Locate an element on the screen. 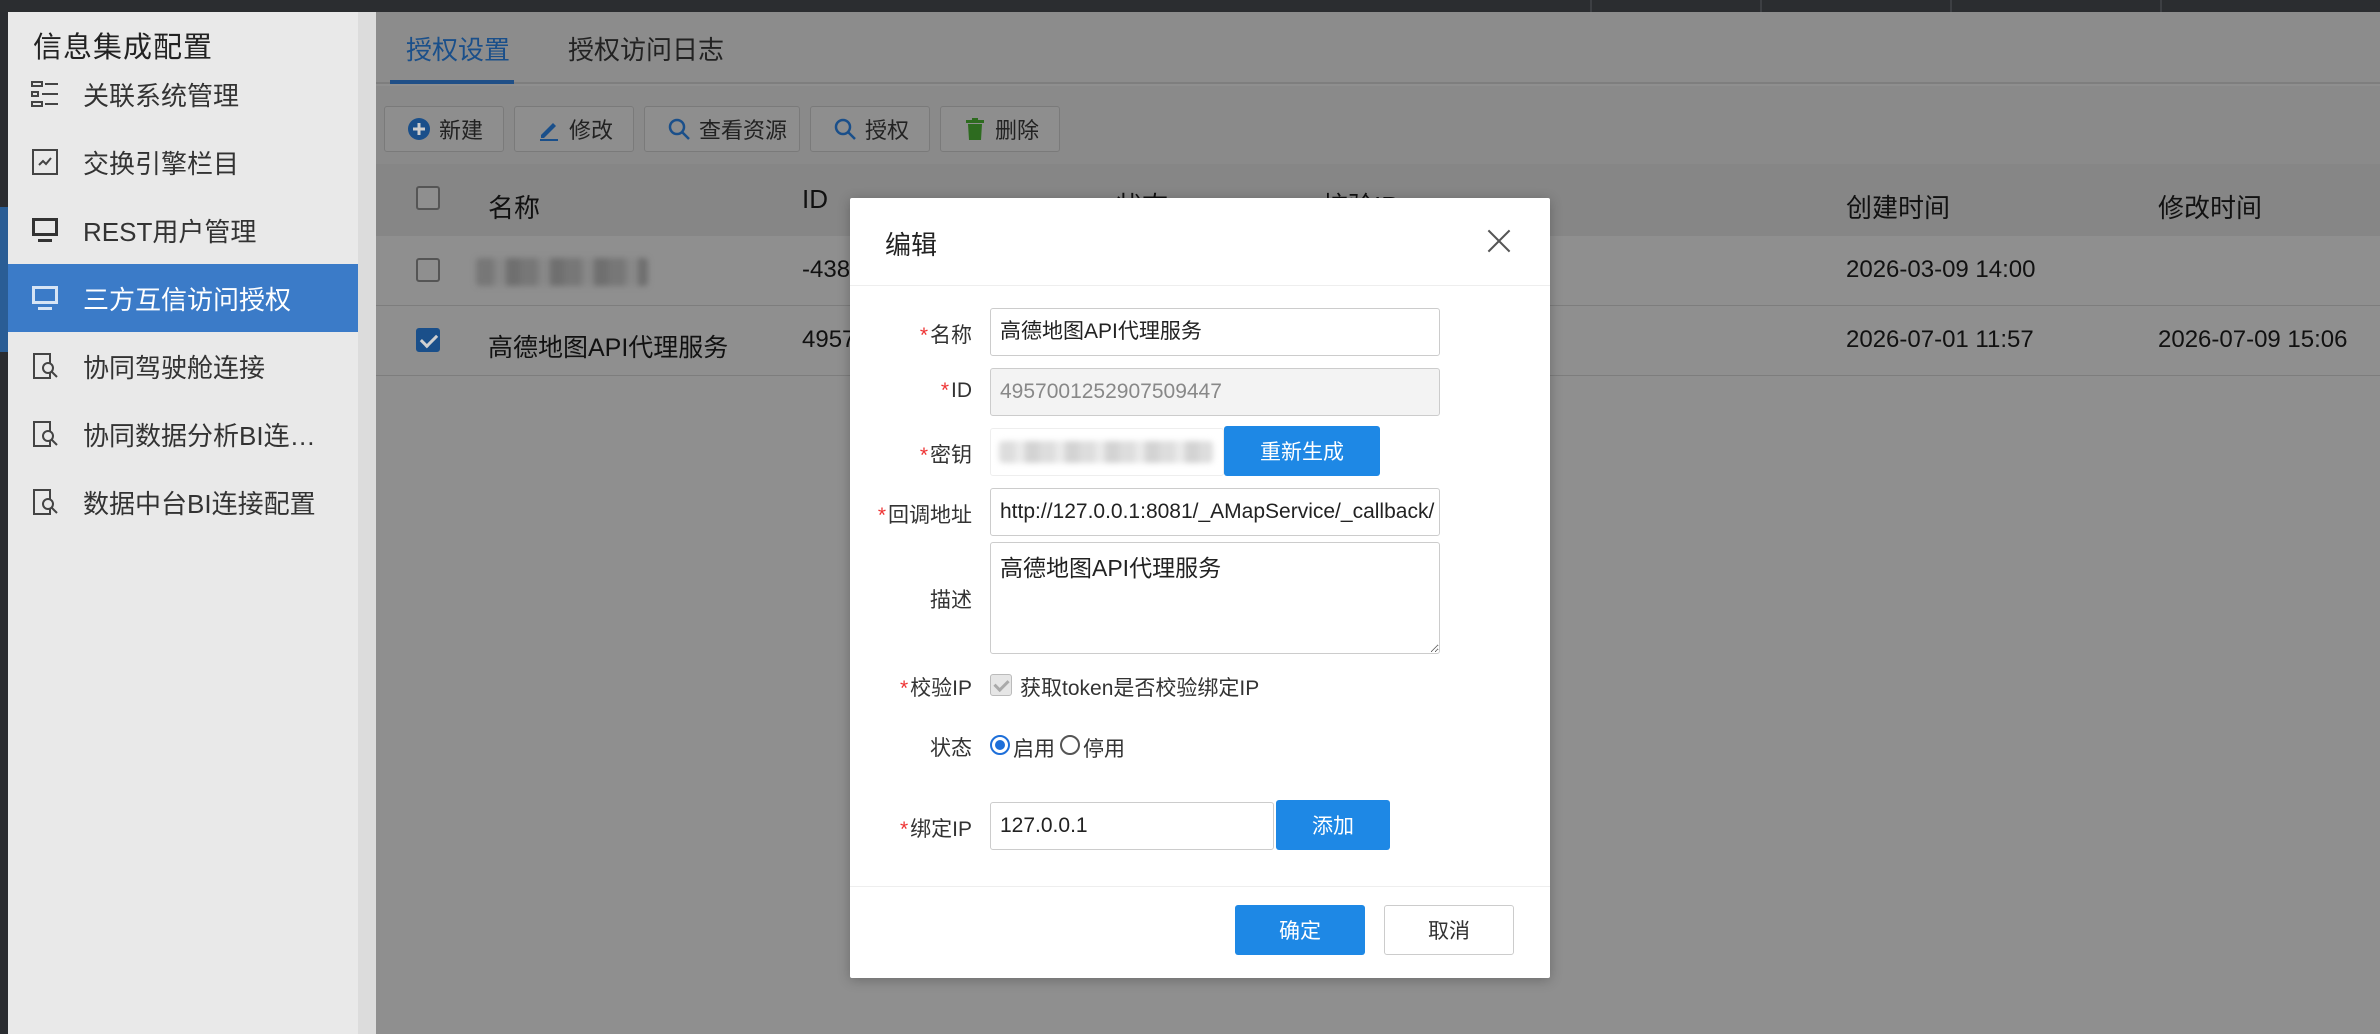 The height and width of the screenshot is (1034, 2380). secret-input is located at coordinates (1107, 452).